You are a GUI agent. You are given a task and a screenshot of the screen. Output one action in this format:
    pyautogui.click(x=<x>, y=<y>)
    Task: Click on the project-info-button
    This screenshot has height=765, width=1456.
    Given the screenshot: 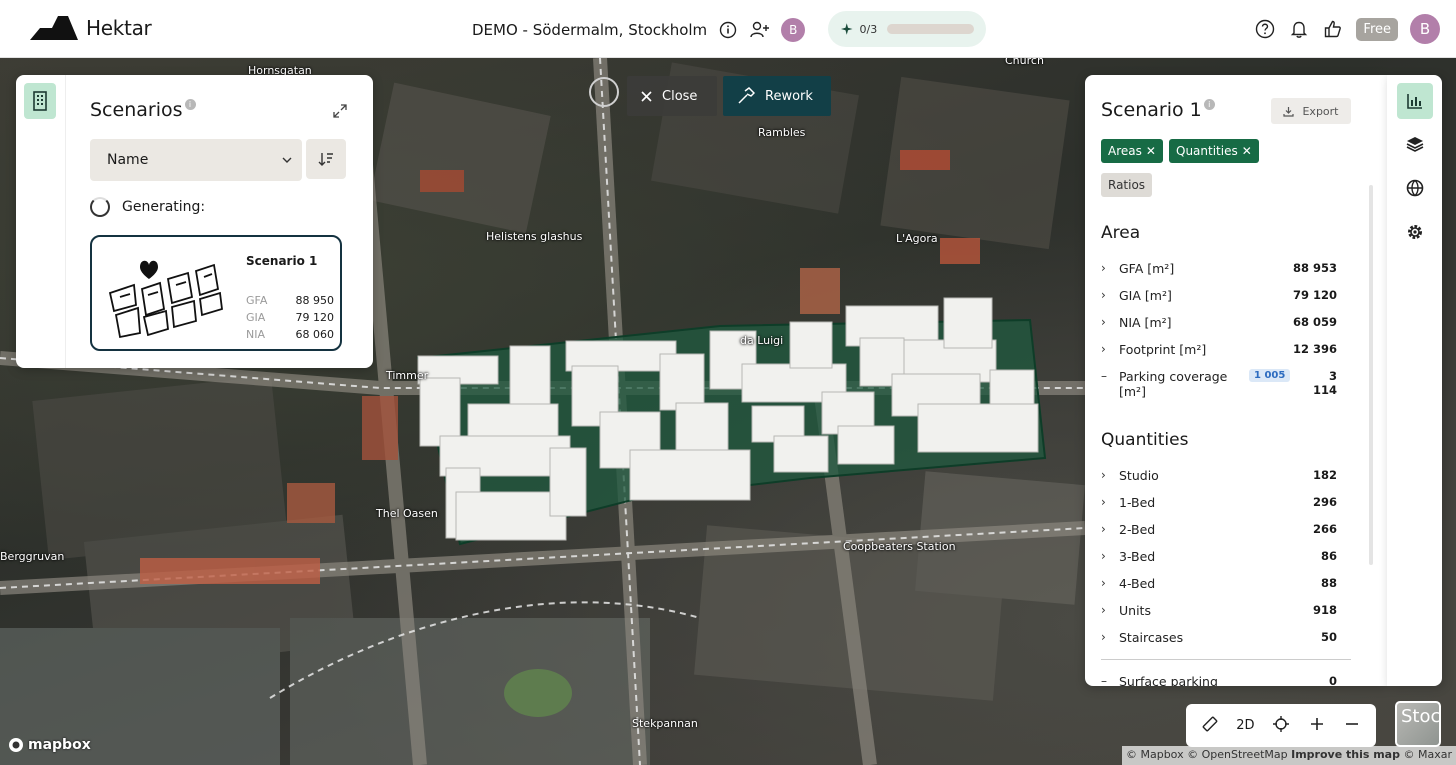 What is the action you would take?
    pyautogui.click(x=728, y=30)
    